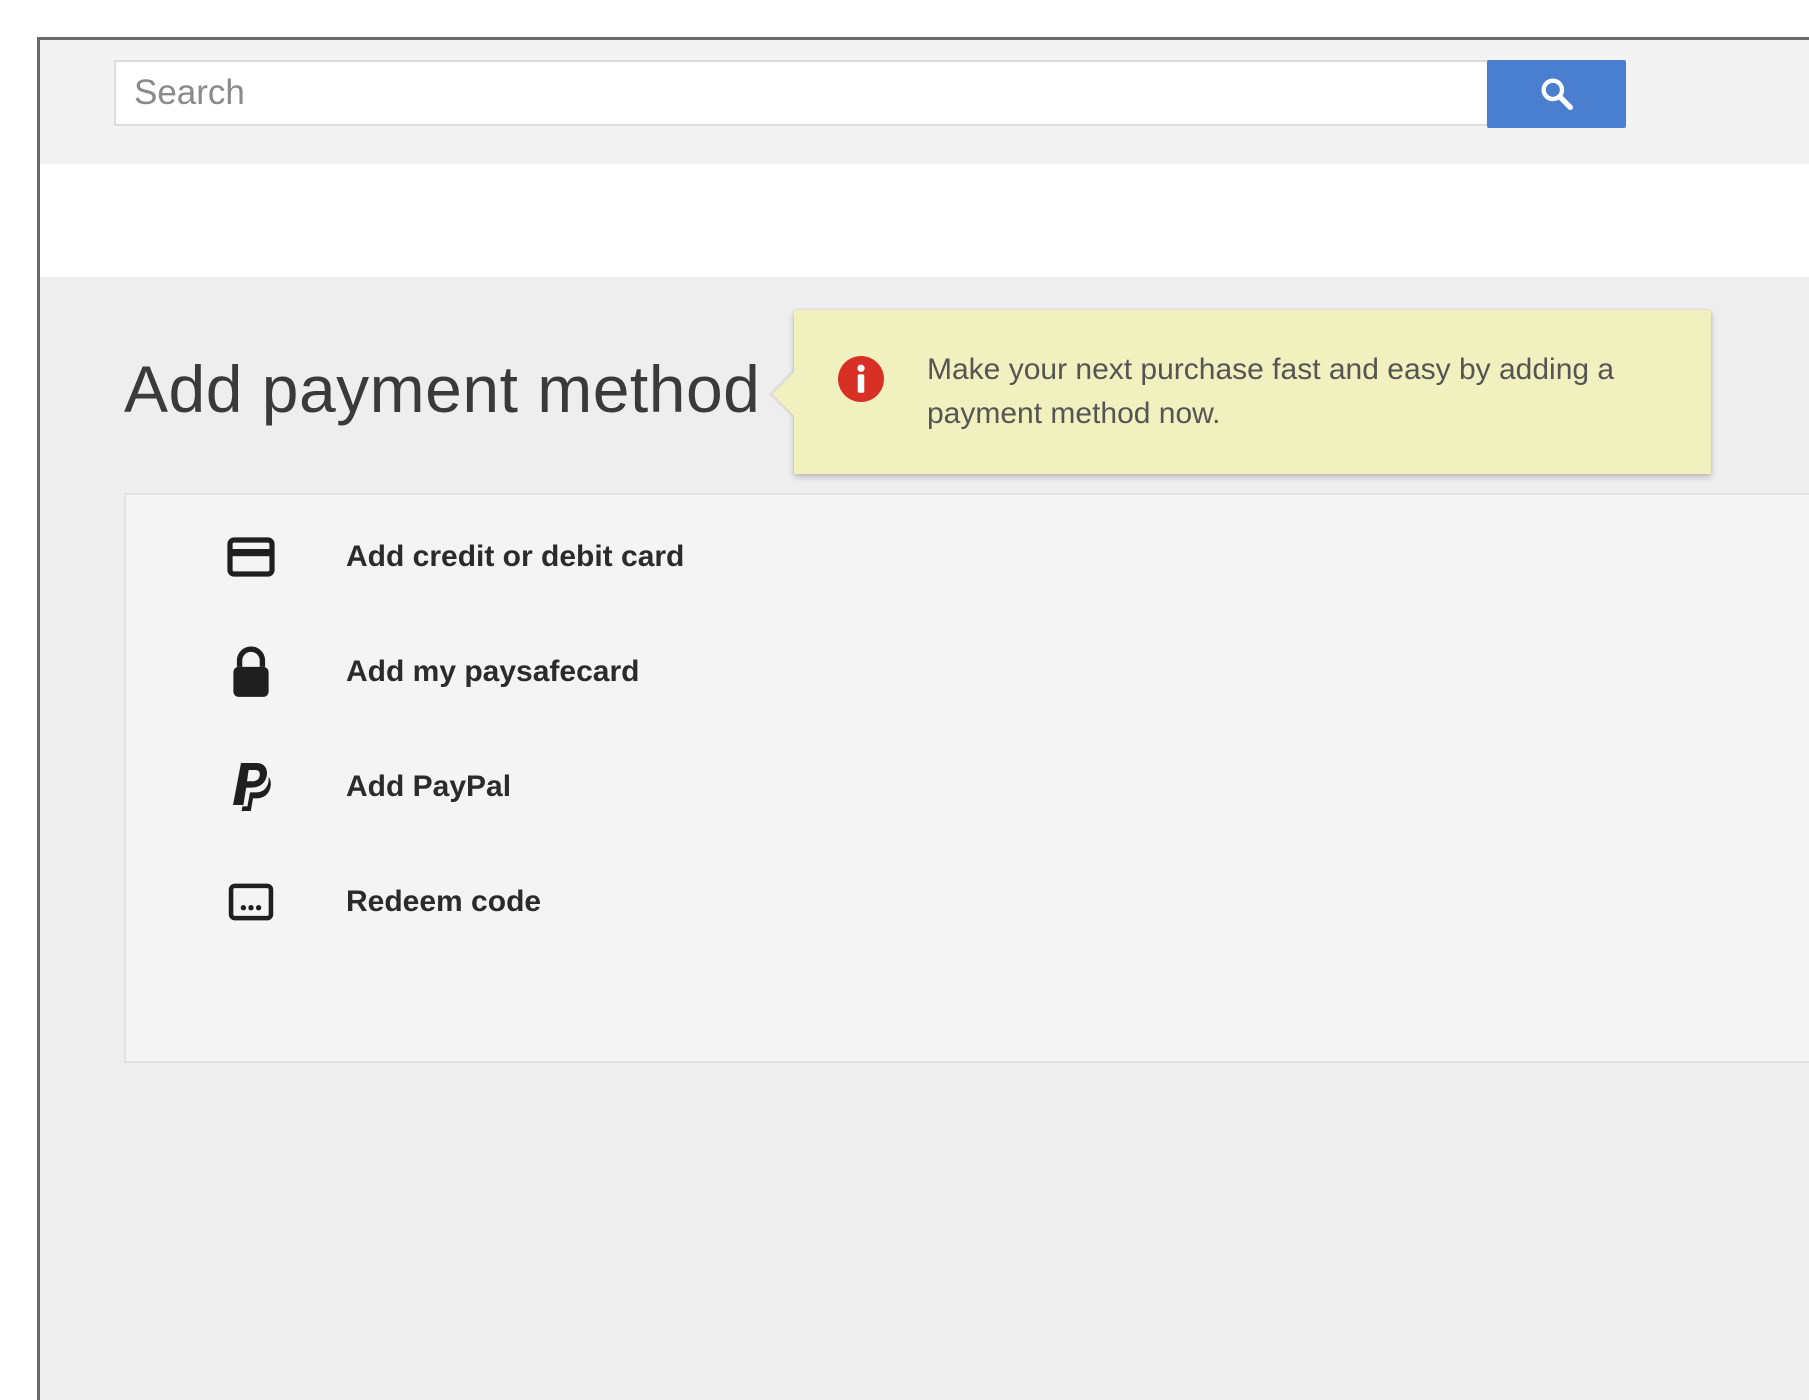 This screenshot has height=1400, width=1809. I want to click on option-label: Add my paysafecard, so click(493, 671).